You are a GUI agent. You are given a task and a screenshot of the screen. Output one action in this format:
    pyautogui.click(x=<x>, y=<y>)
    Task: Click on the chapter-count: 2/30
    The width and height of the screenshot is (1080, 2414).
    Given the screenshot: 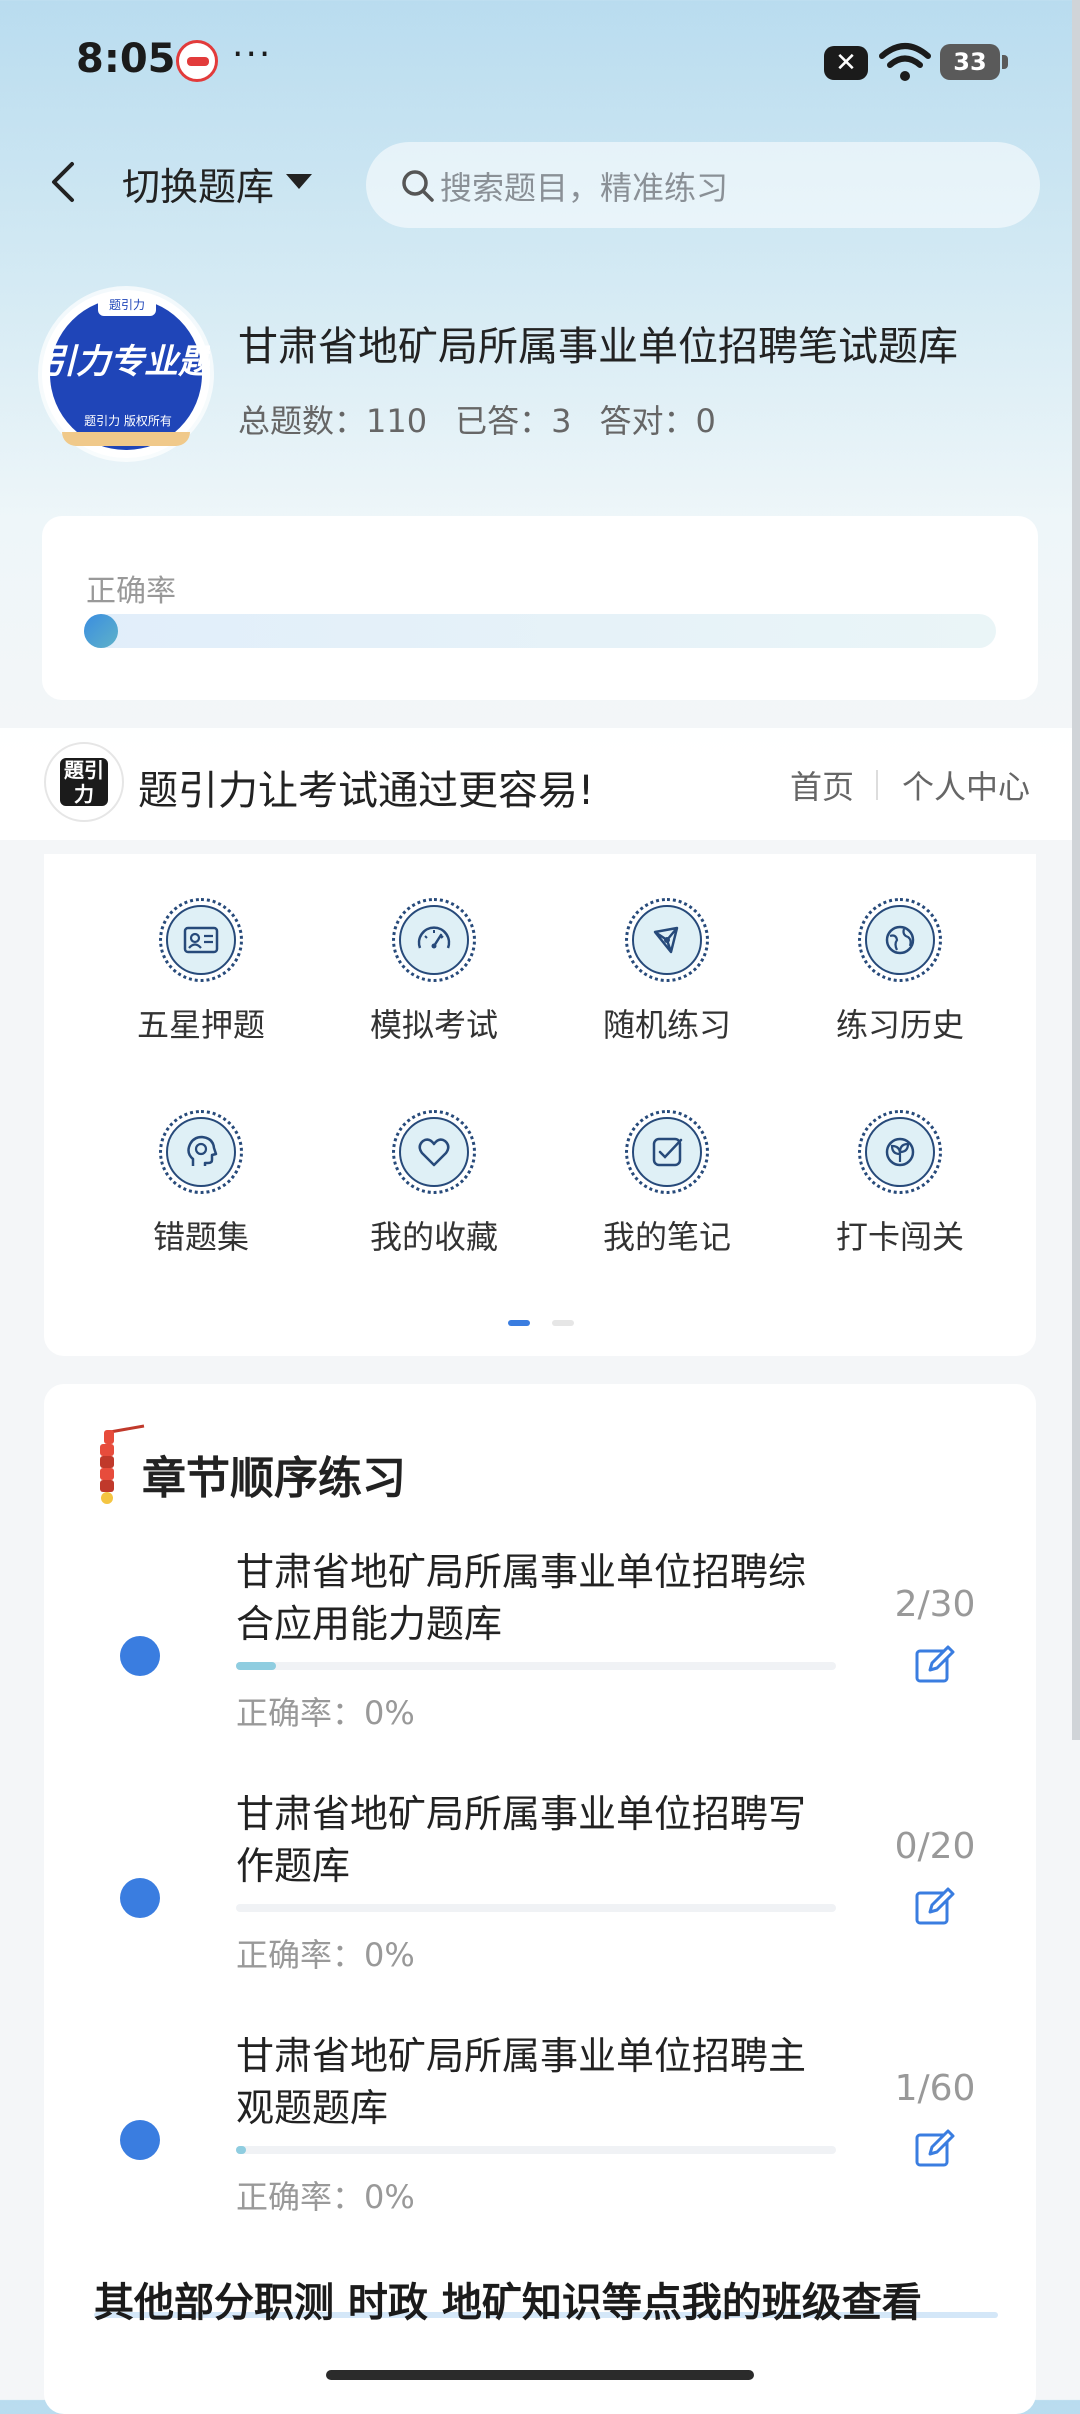 What is the action you would take?
    pyautogui.click(x=935, y=1604)
    